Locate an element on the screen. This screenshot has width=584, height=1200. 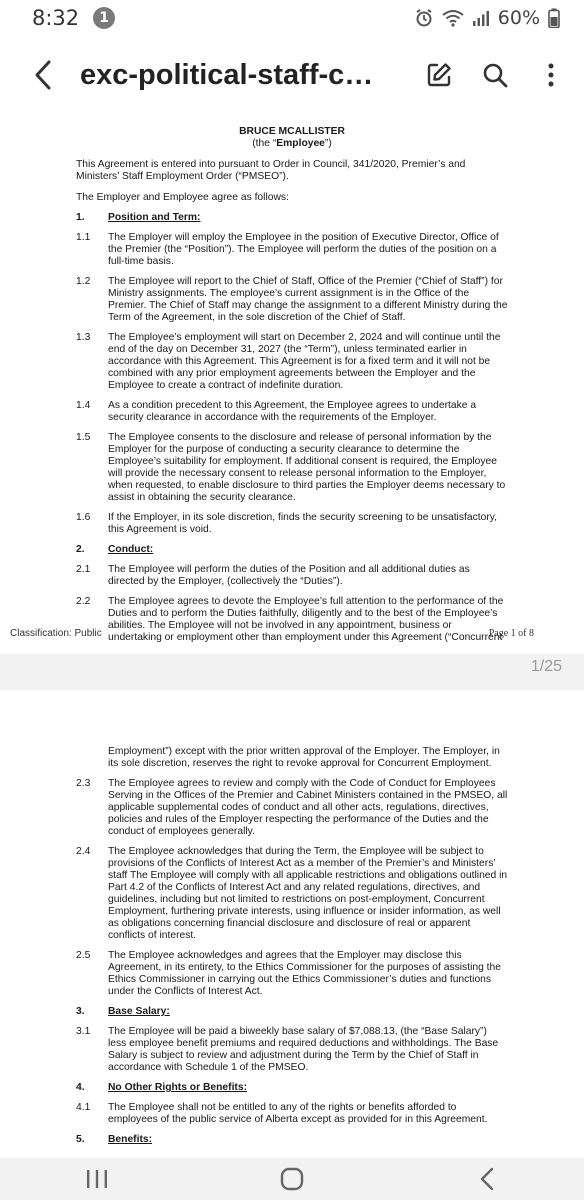
section-heading: 4. No Other Rights or Benefits: is located at coordinates (292, 1088).